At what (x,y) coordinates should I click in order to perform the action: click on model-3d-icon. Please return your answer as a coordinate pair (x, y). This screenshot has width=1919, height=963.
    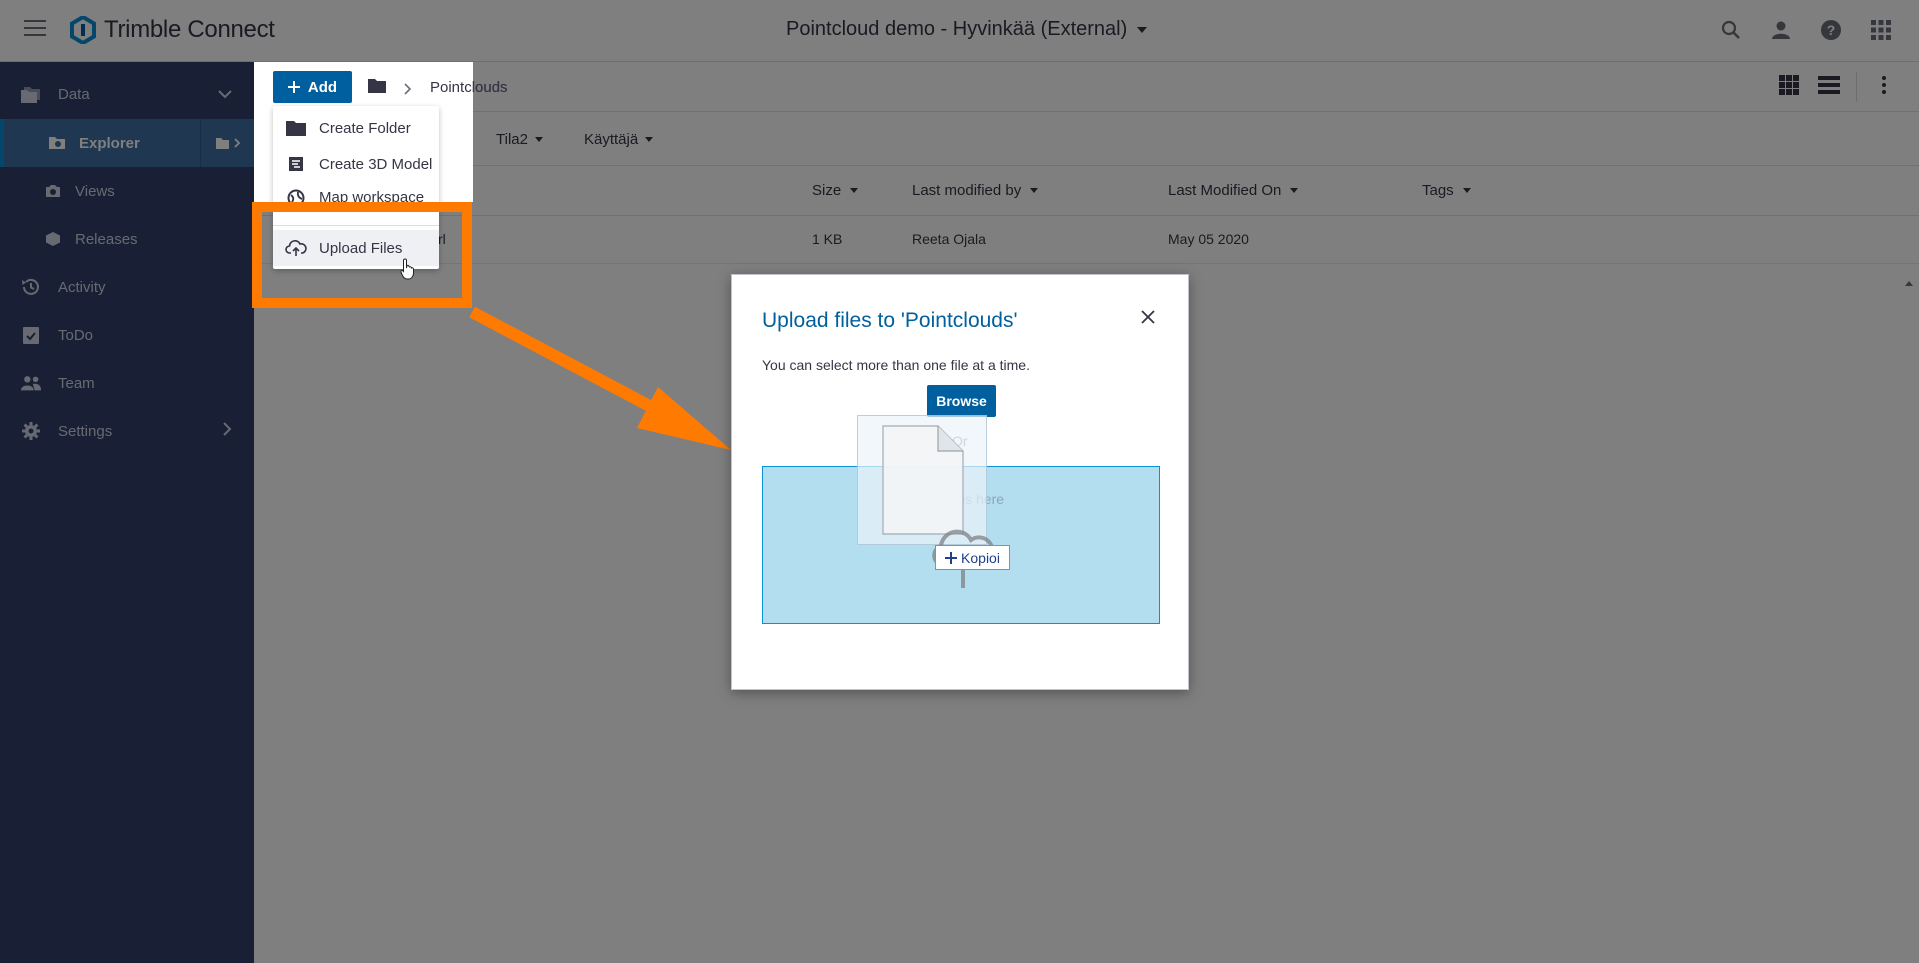
    Looking at the image, I should click on (296, 164).